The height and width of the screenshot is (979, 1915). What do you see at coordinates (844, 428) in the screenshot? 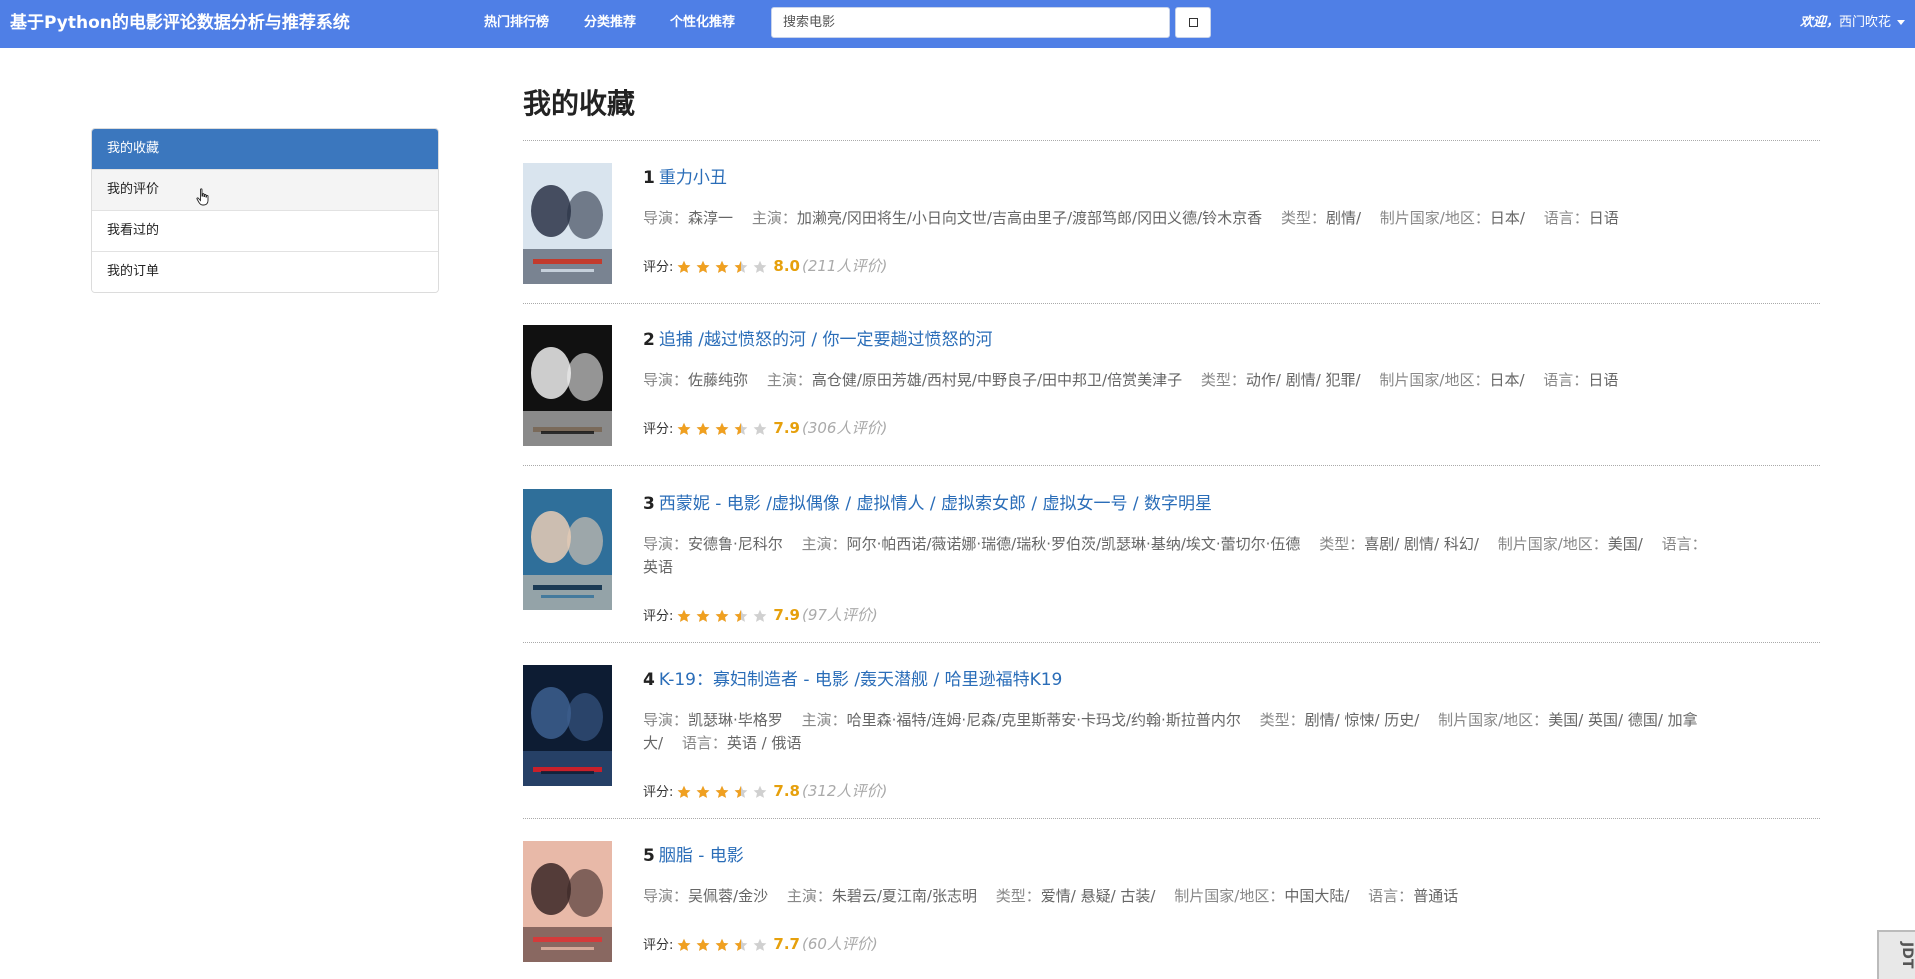
I see `rating-votes: (306人评价)` at bounding box center [844, 428].